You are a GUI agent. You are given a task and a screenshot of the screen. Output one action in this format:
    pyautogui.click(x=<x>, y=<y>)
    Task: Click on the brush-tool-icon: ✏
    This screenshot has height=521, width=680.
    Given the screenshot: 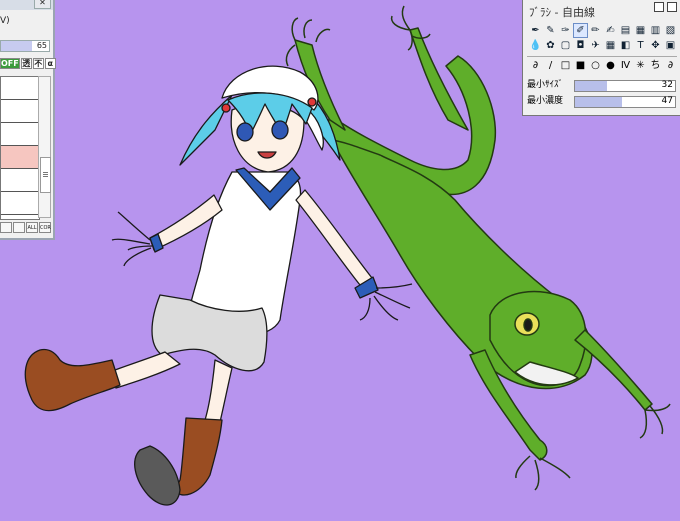 What is the action you would take?
    pyautogui.click(x=595, y=30)
    